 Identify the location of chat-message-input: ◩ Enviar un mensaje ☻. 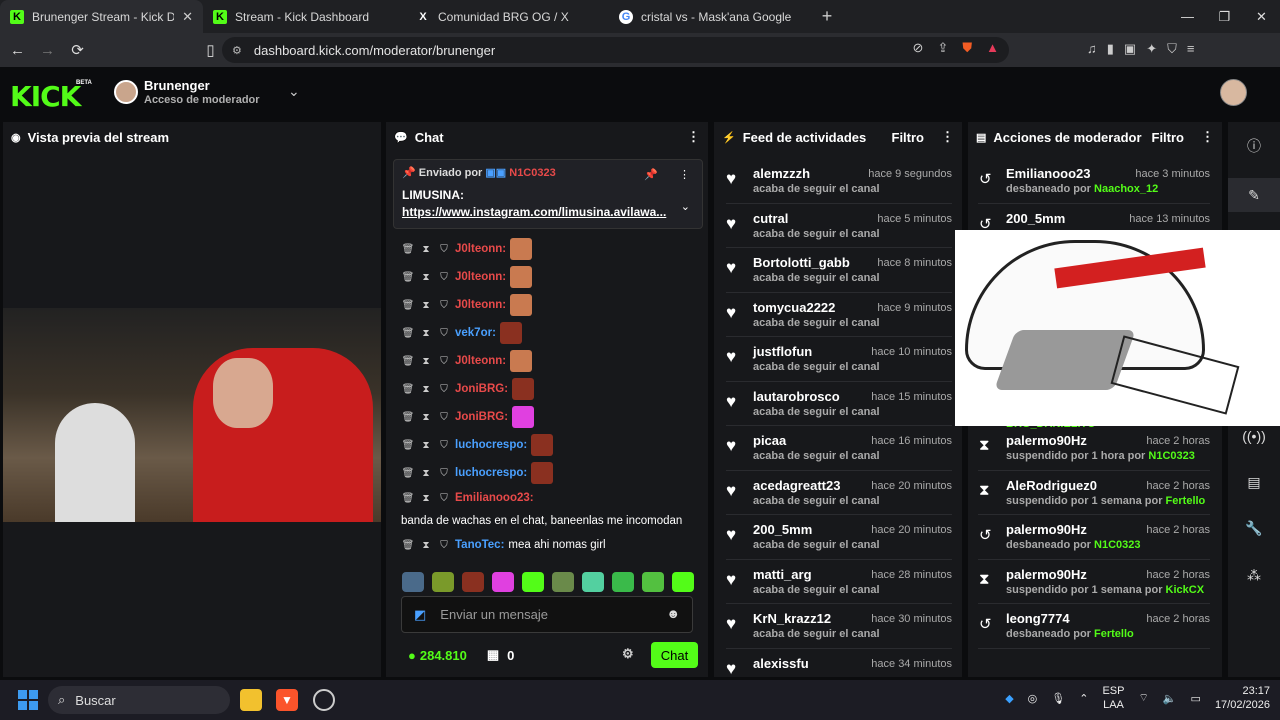
(547, 614).